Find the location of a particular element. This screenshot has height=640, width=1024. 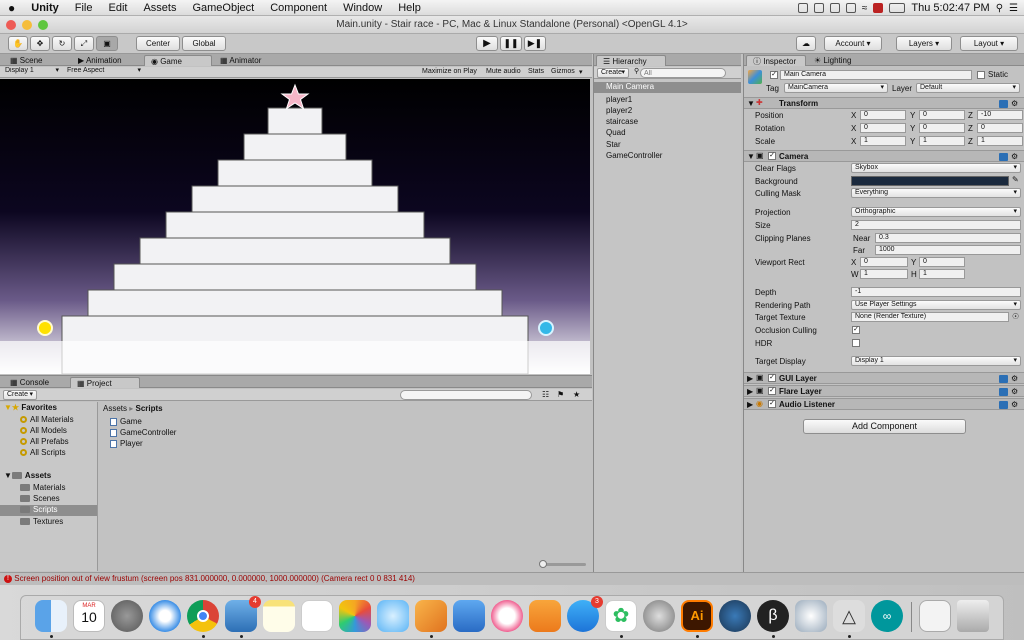

launchpad-rocket-icon is located at coordinates (127, 616).